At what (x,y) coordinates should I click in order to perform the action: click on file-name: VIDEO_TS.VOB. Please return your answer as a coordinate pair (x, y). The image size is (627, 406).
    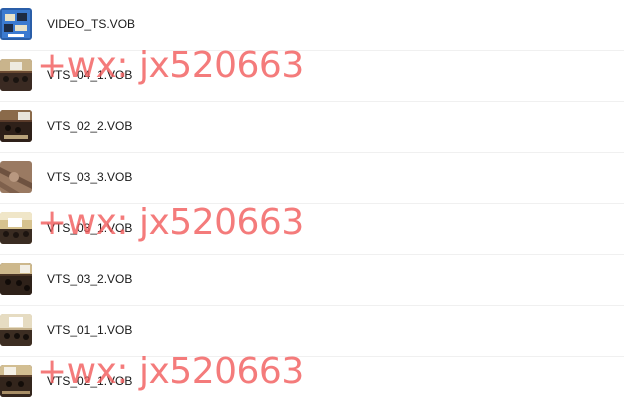
    Looking at the image, I should click on (91, 24).